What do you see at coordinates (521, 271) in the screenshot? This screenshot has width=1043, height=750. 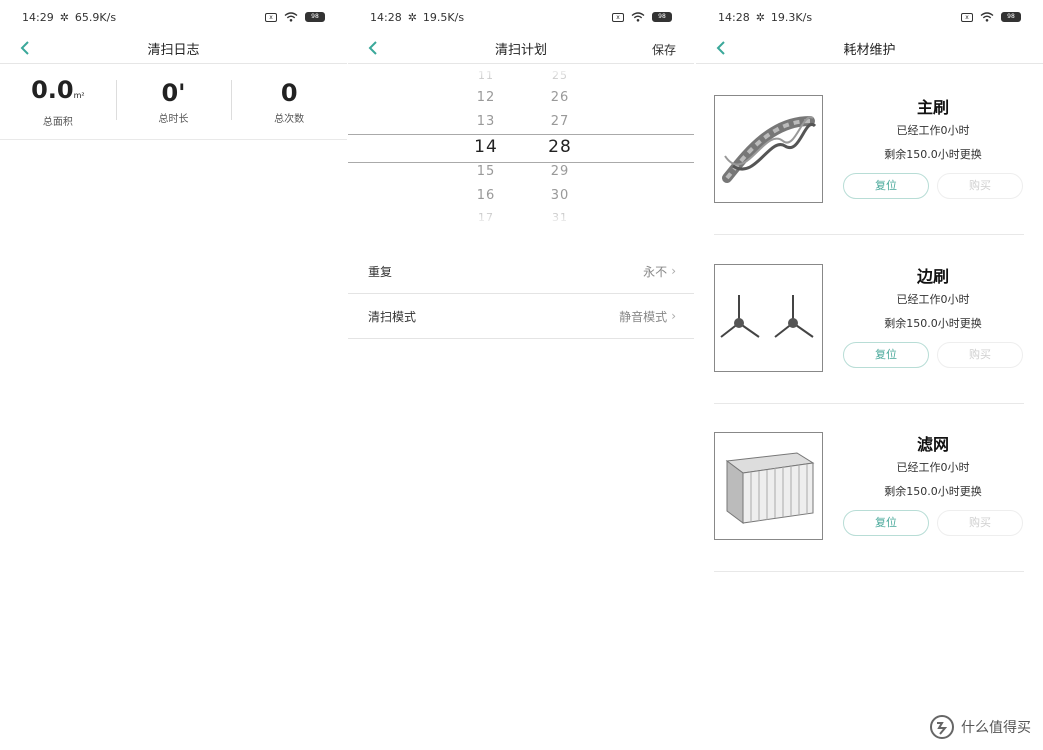 I see `repeat-setting-row: 重复 永不 ›` at bounding box center [521, 271].